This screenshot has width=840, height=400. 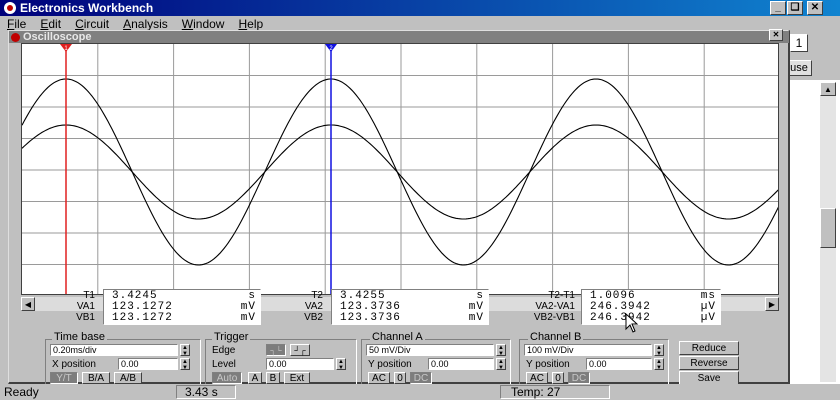 I want to click on oscilloscope-close-button: ✕, so click(x=776, y=35).